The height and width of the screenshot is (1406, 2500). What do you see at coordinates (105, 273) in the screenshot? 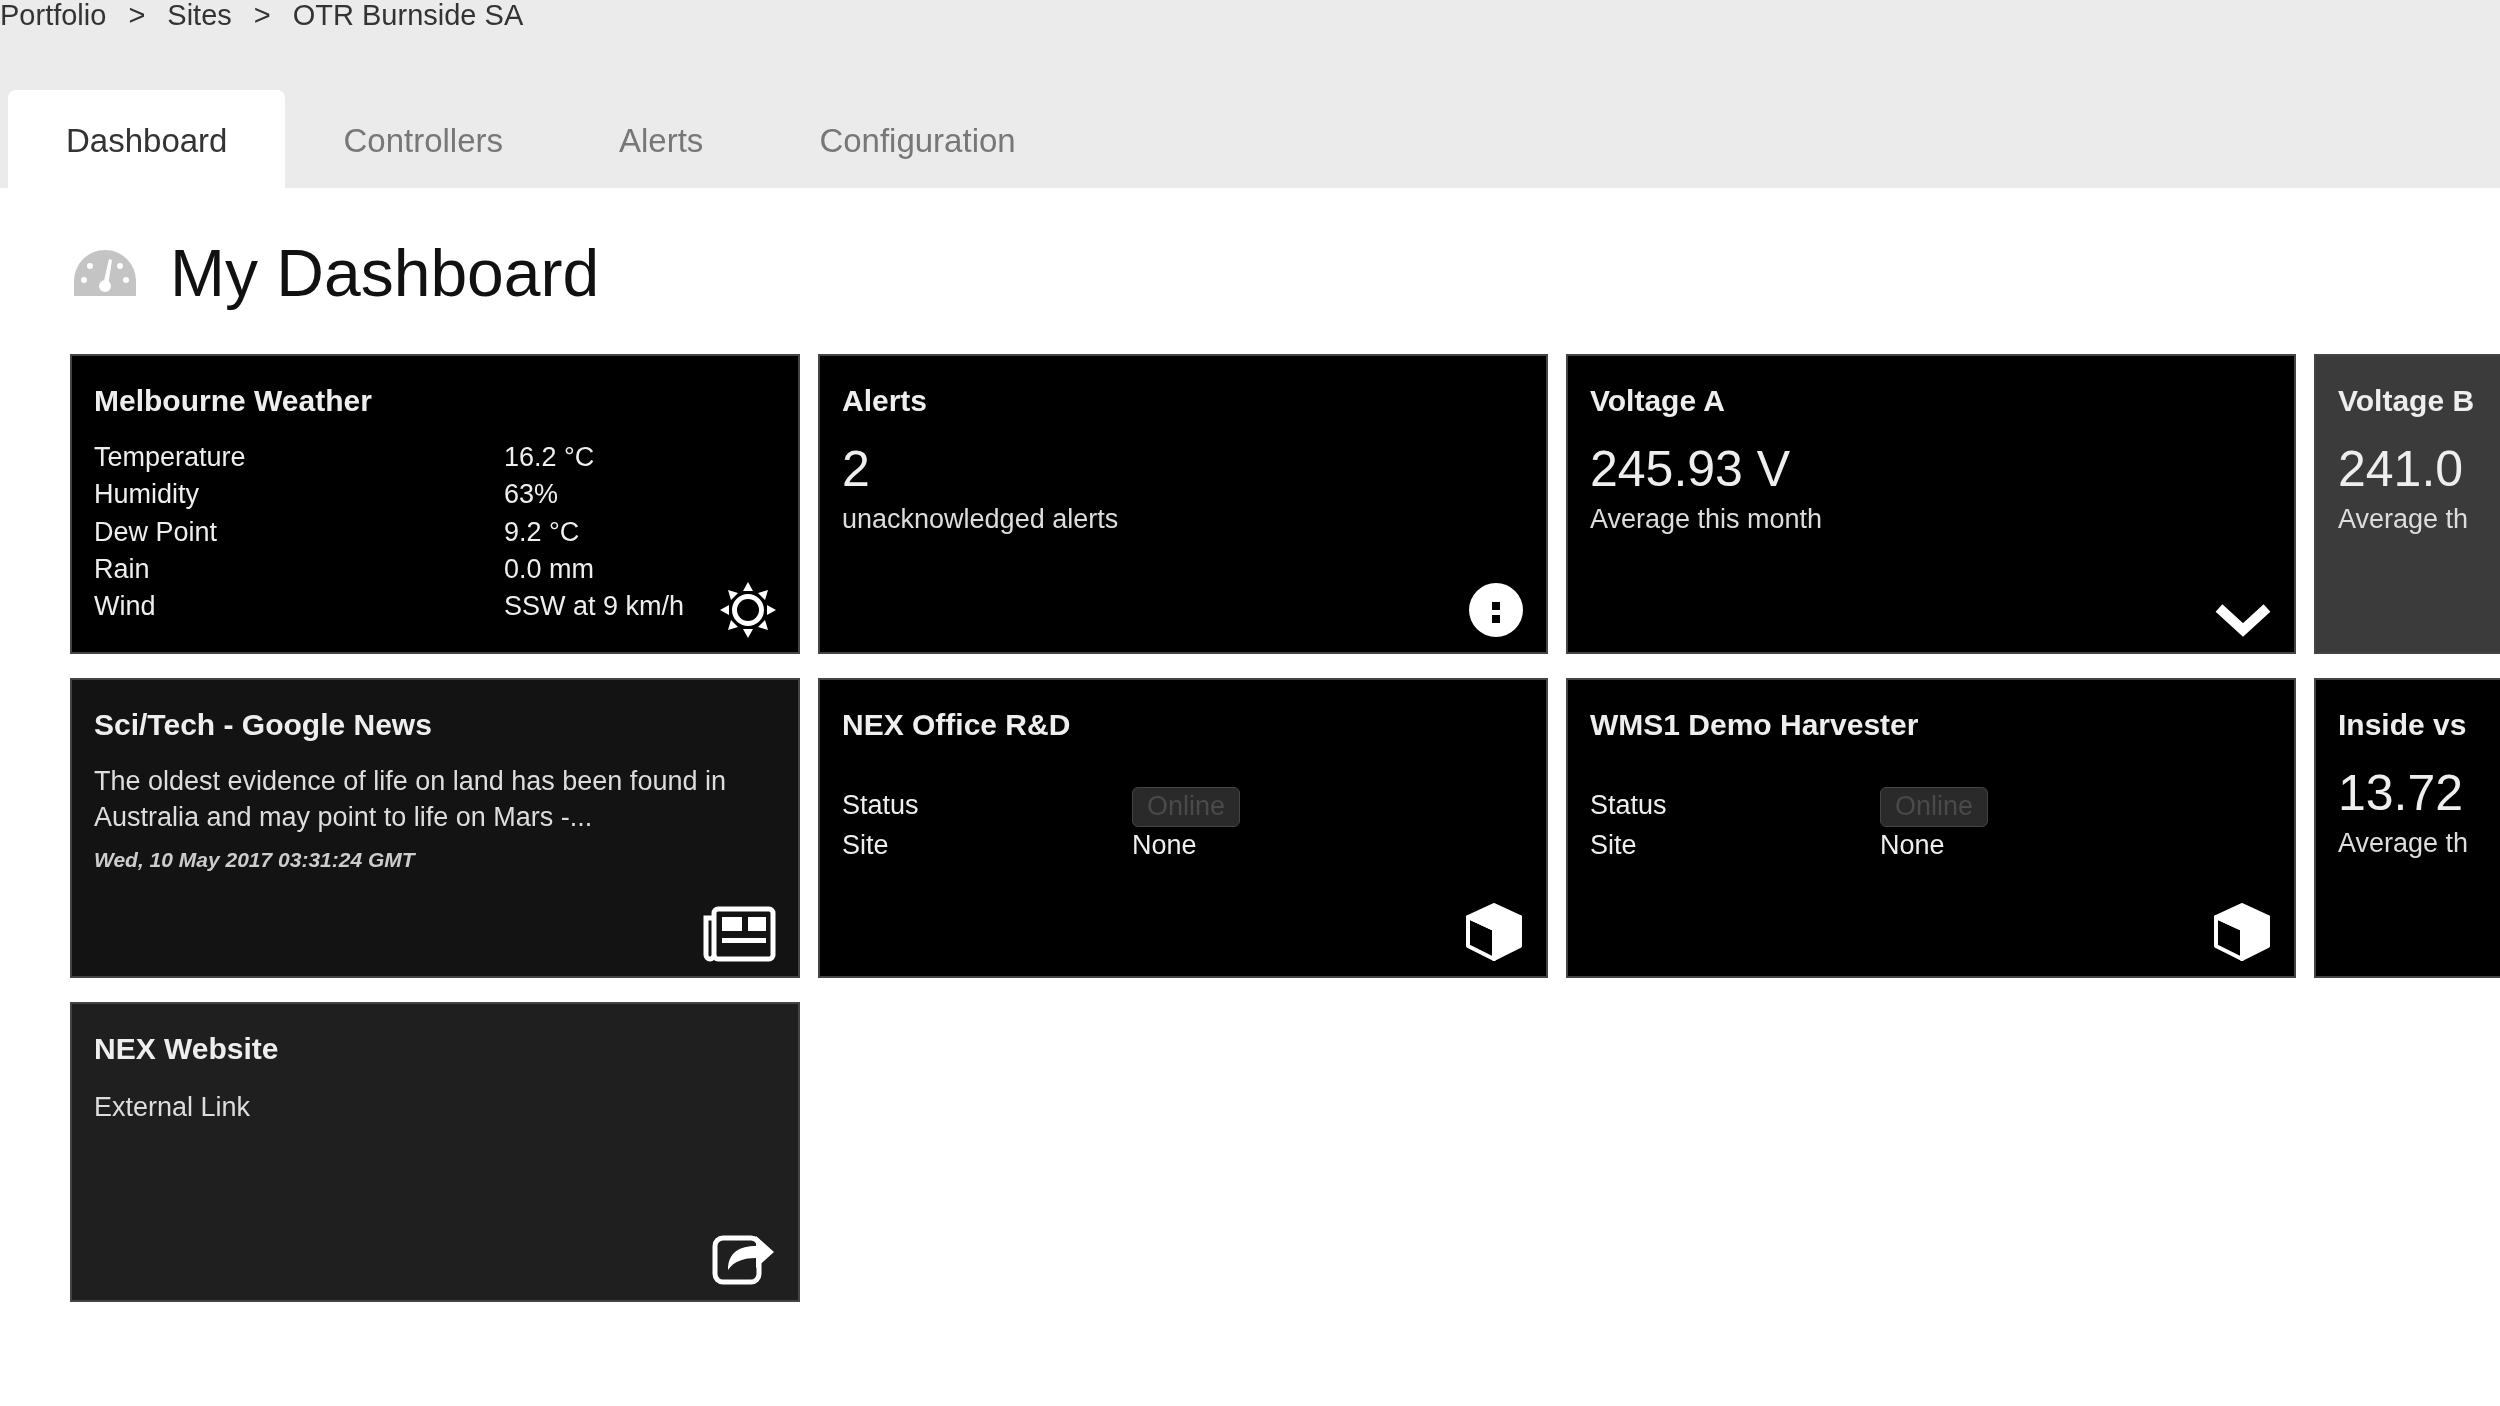
I see `gauge-icon` at bounding box center [105, 273].